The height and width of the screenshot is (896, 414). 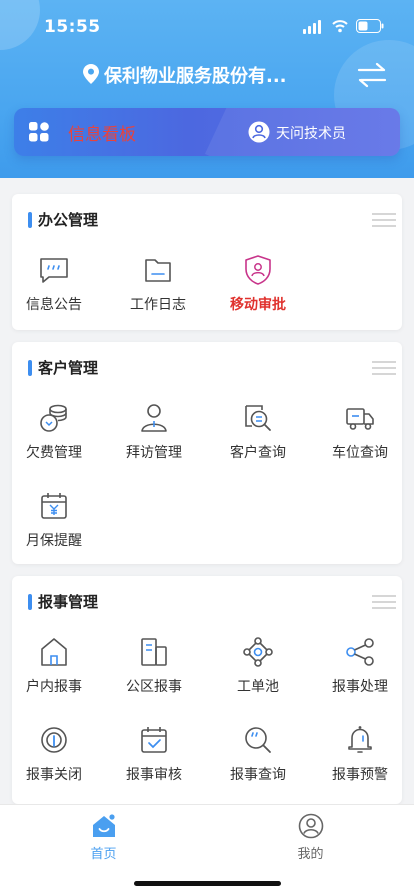 What do you see at coordinates (72, 27) in the screenshot?
I see `status-time: 15:55` at bounding box center [72, 27].